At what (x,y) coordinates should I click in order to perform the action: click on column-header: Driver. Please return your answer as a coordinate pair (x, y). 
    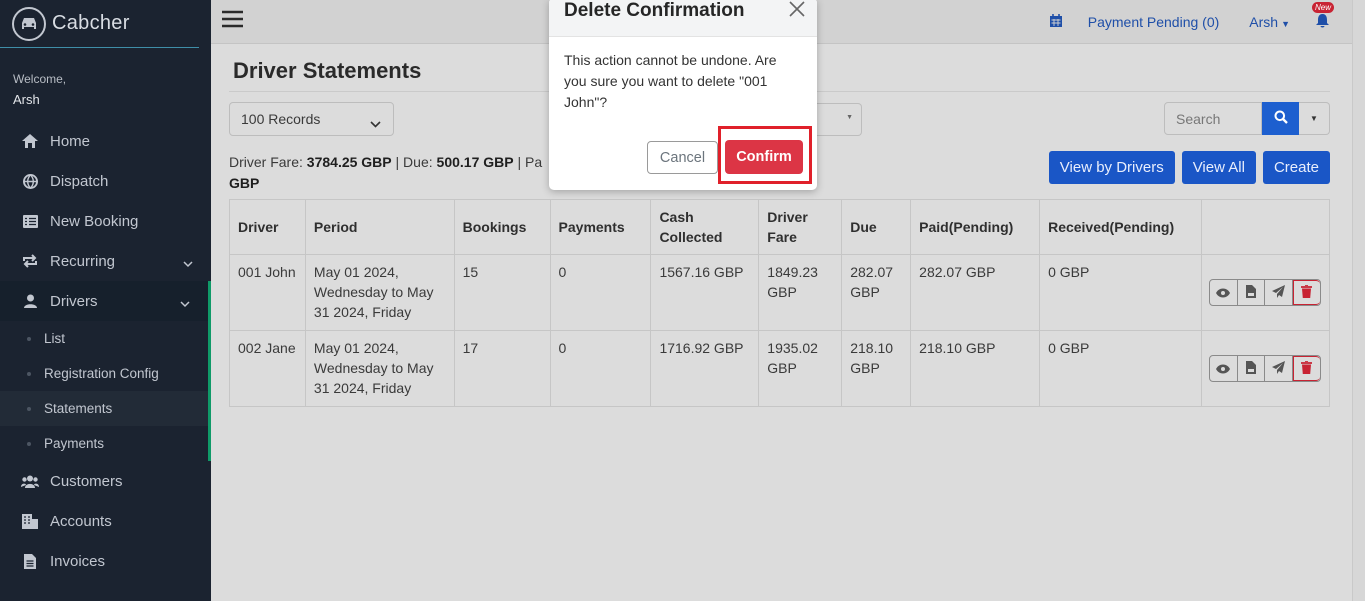
    Looking at the image, I should click on (267, 227).